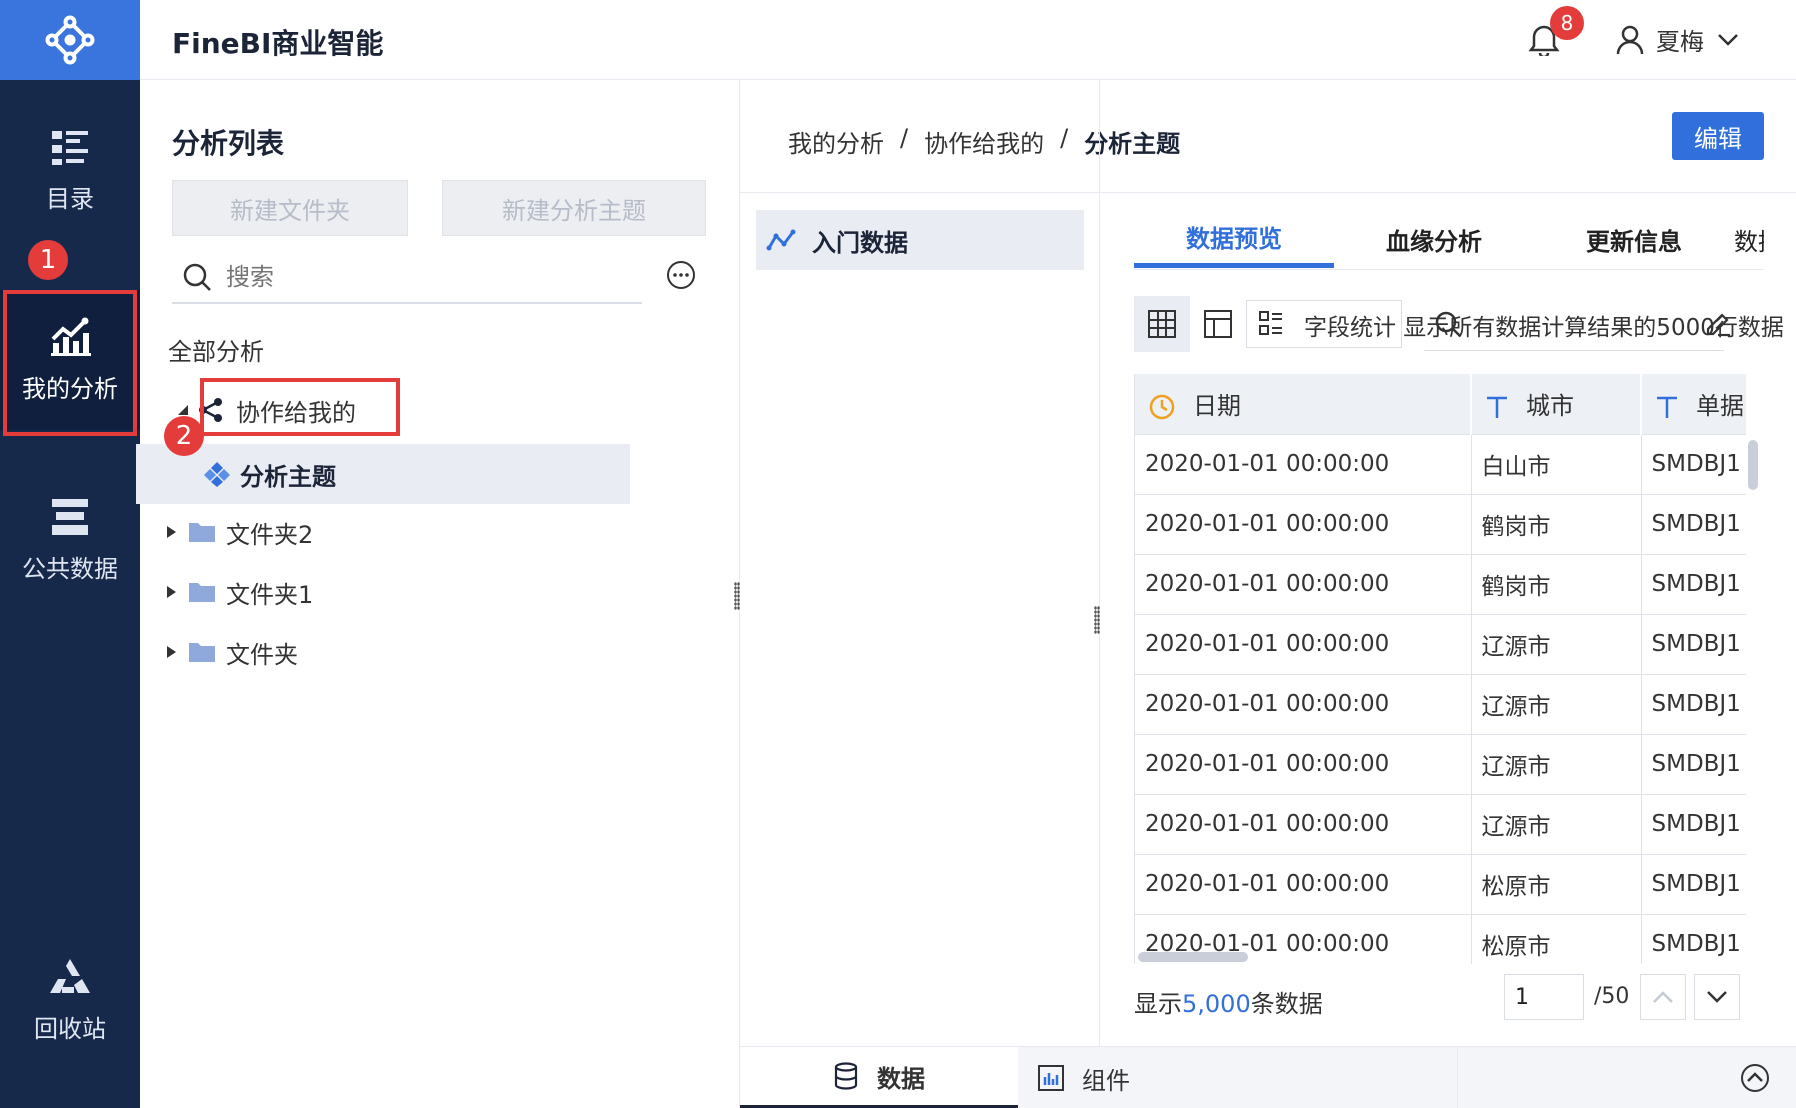 Image resolution: width=1796 pixels, height=1108 pixels. Describe the element at coordinates (574, 208) in the screenshot. I see `new-subject-button: 新建分析主题` at that location.